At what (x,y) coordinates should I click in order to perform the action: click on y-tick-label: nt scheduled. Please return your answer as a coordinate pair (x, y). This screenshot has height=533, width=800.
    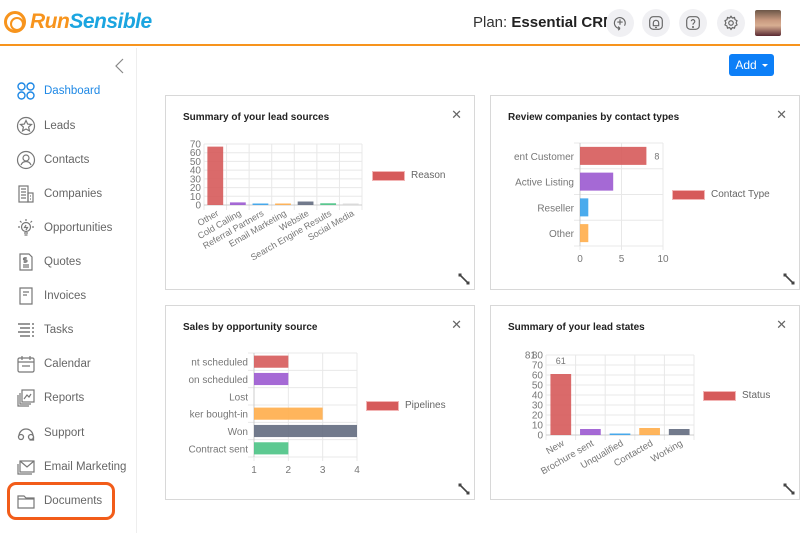
    Looking at the image, I should click on (219, 363).